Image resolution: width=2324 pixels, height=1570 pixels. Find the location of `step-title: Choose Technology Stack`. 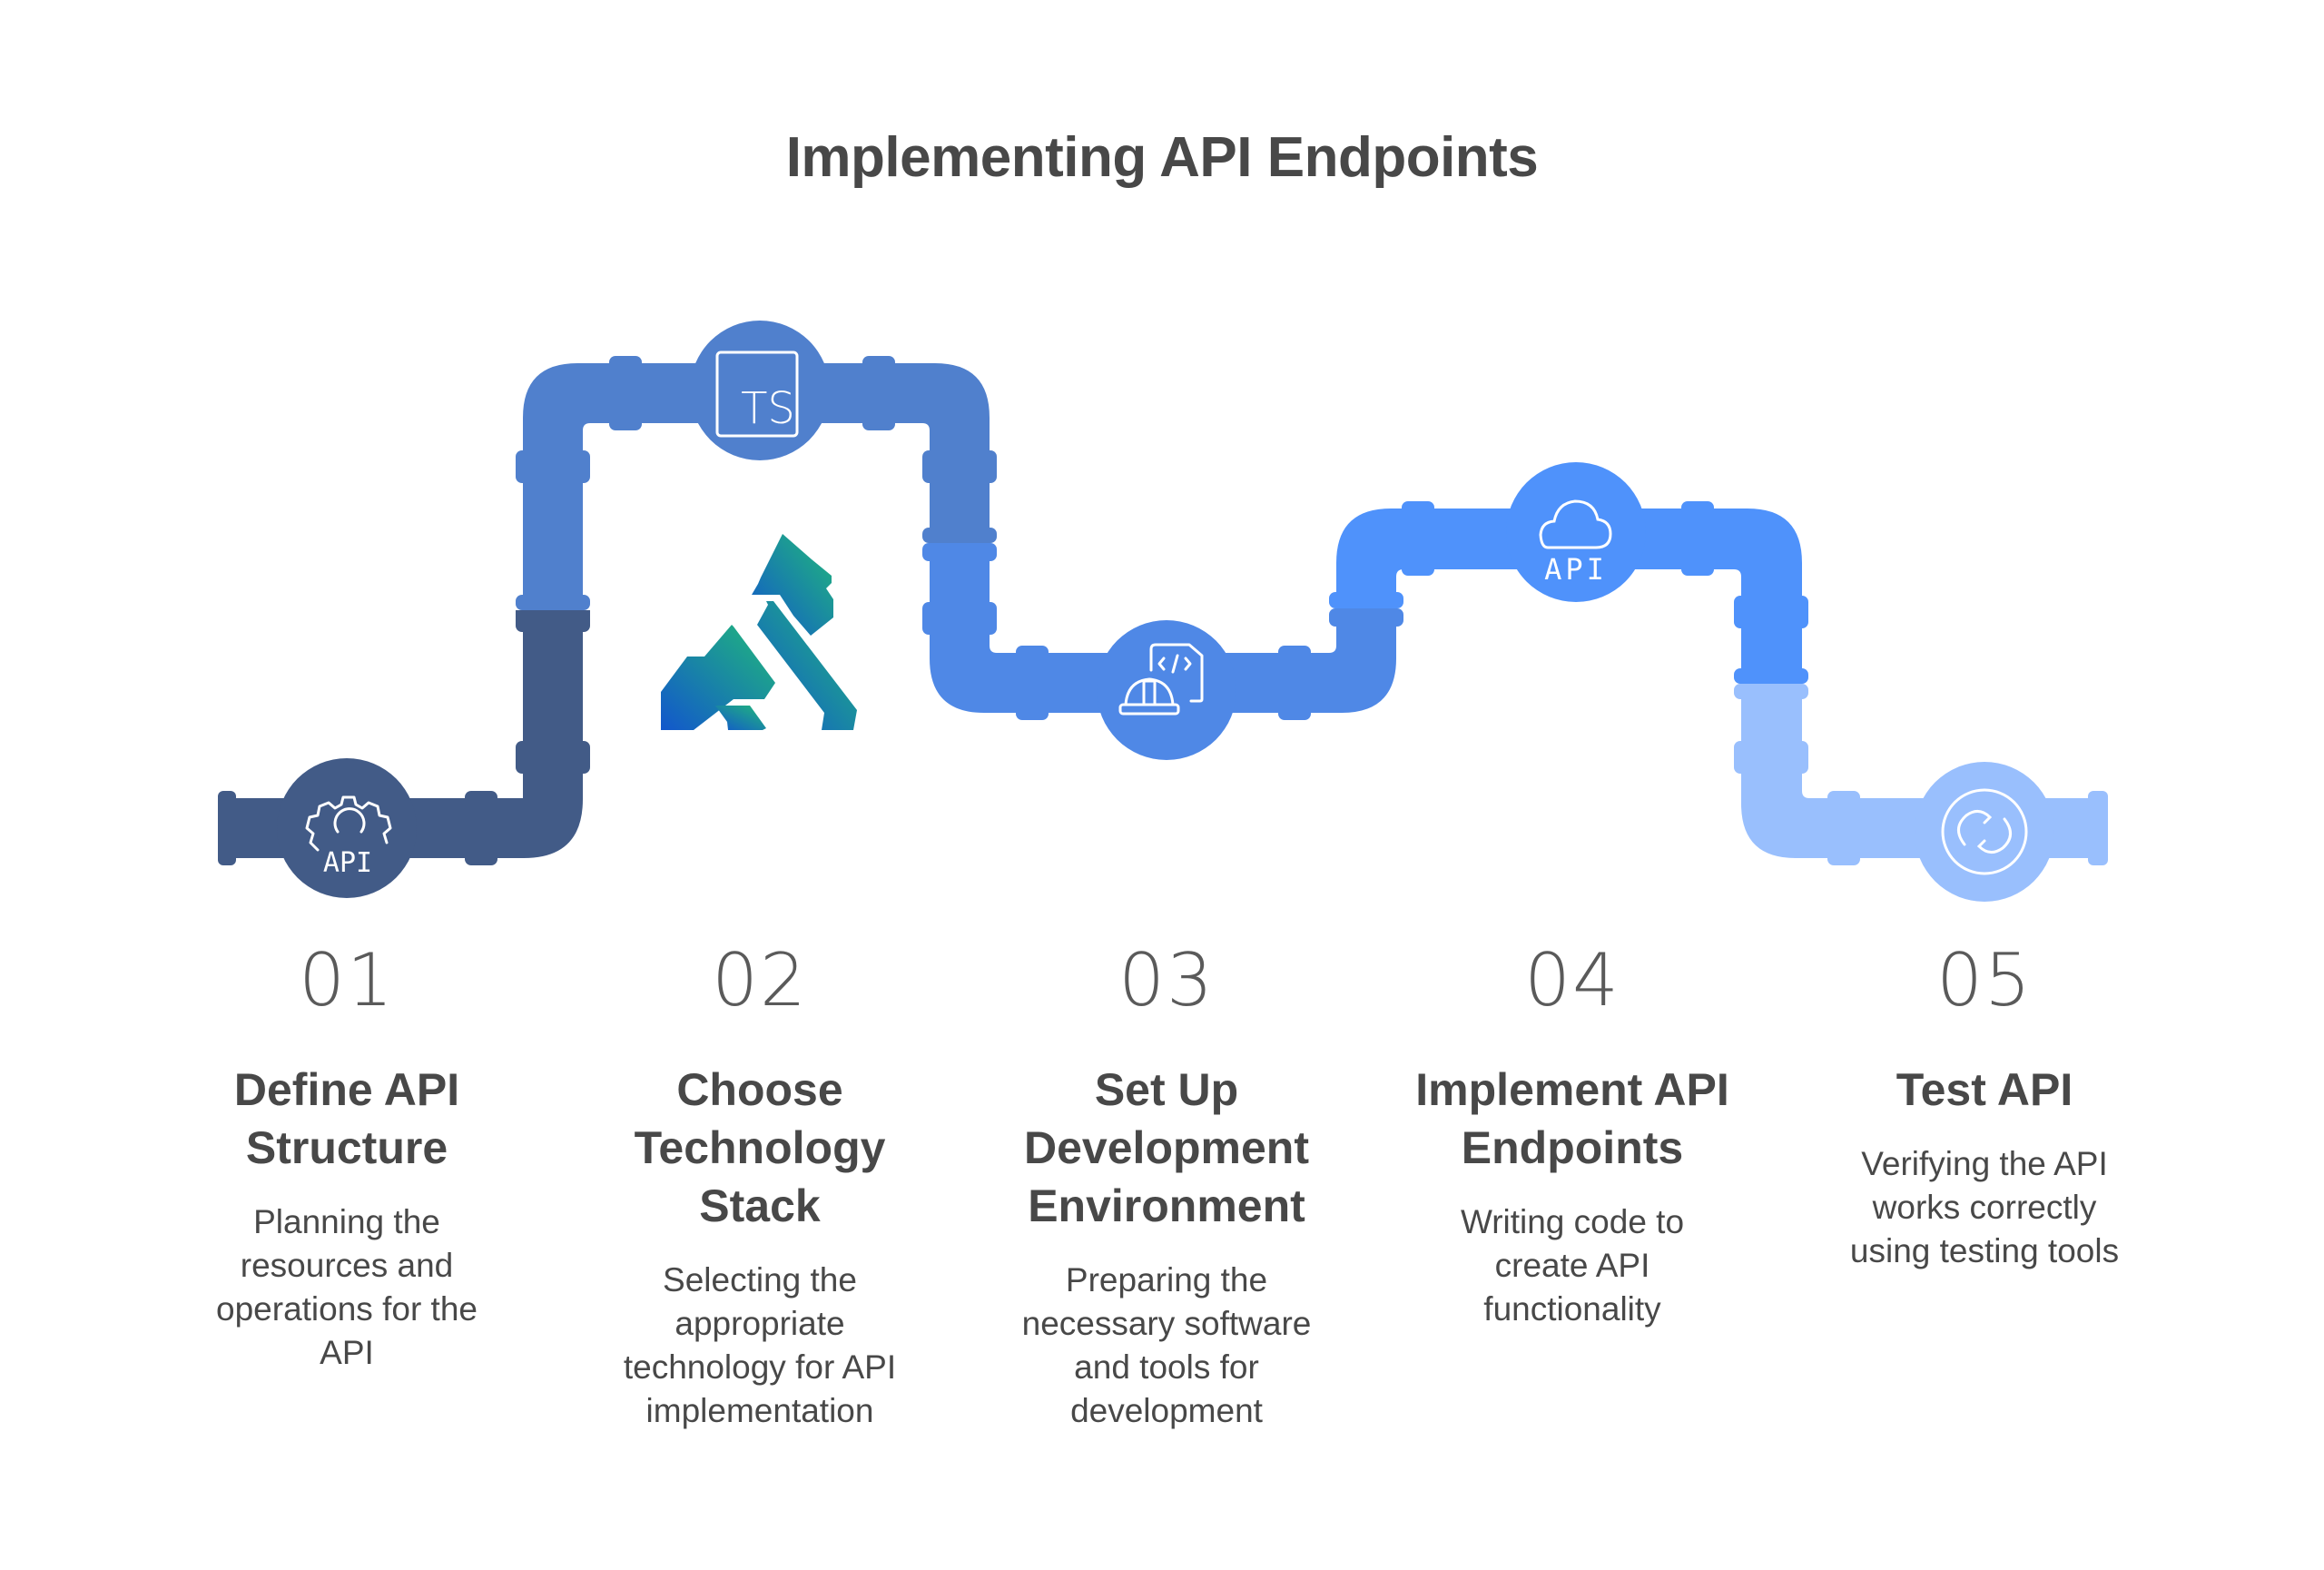

step-title: Choose Technology Stack is located at coordinates (759, 1148).